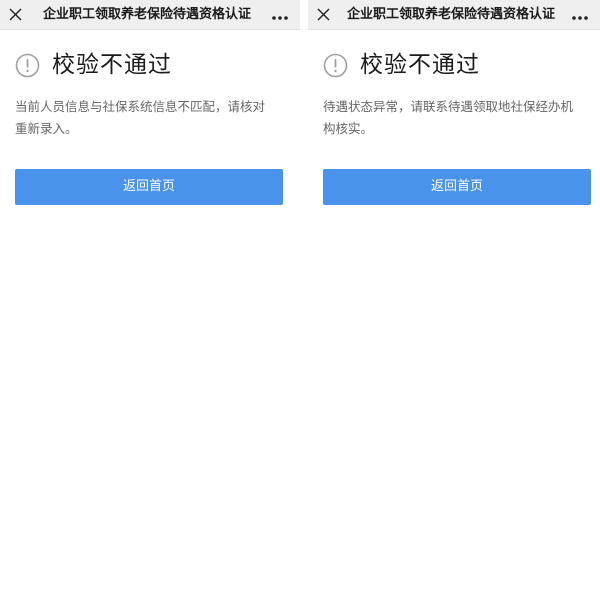 This screenshot has width=600, height=600. Describe the element at coordinates (140, 117) in the screenshot. I see `result-message: 当前人员信息与社保系统信息不匹配，请核对重新录入。` at that location.